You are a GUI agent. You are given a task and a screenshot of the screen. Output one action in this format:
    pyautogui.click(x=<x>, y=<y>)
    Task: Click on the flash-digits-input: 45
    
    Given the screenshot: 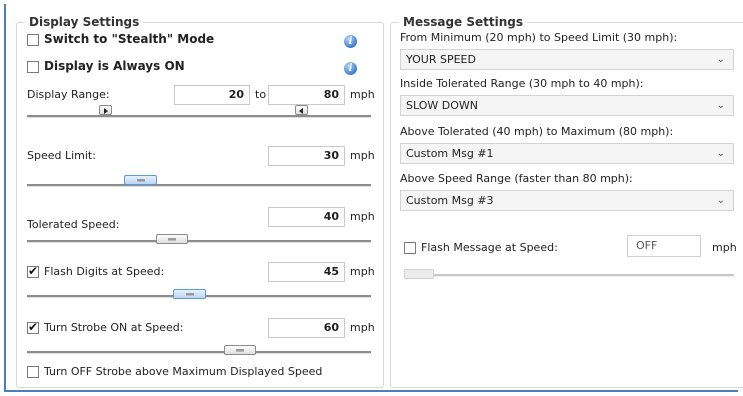 What is the action you would take?
    pyautogui.click(x=306, y=272)
    